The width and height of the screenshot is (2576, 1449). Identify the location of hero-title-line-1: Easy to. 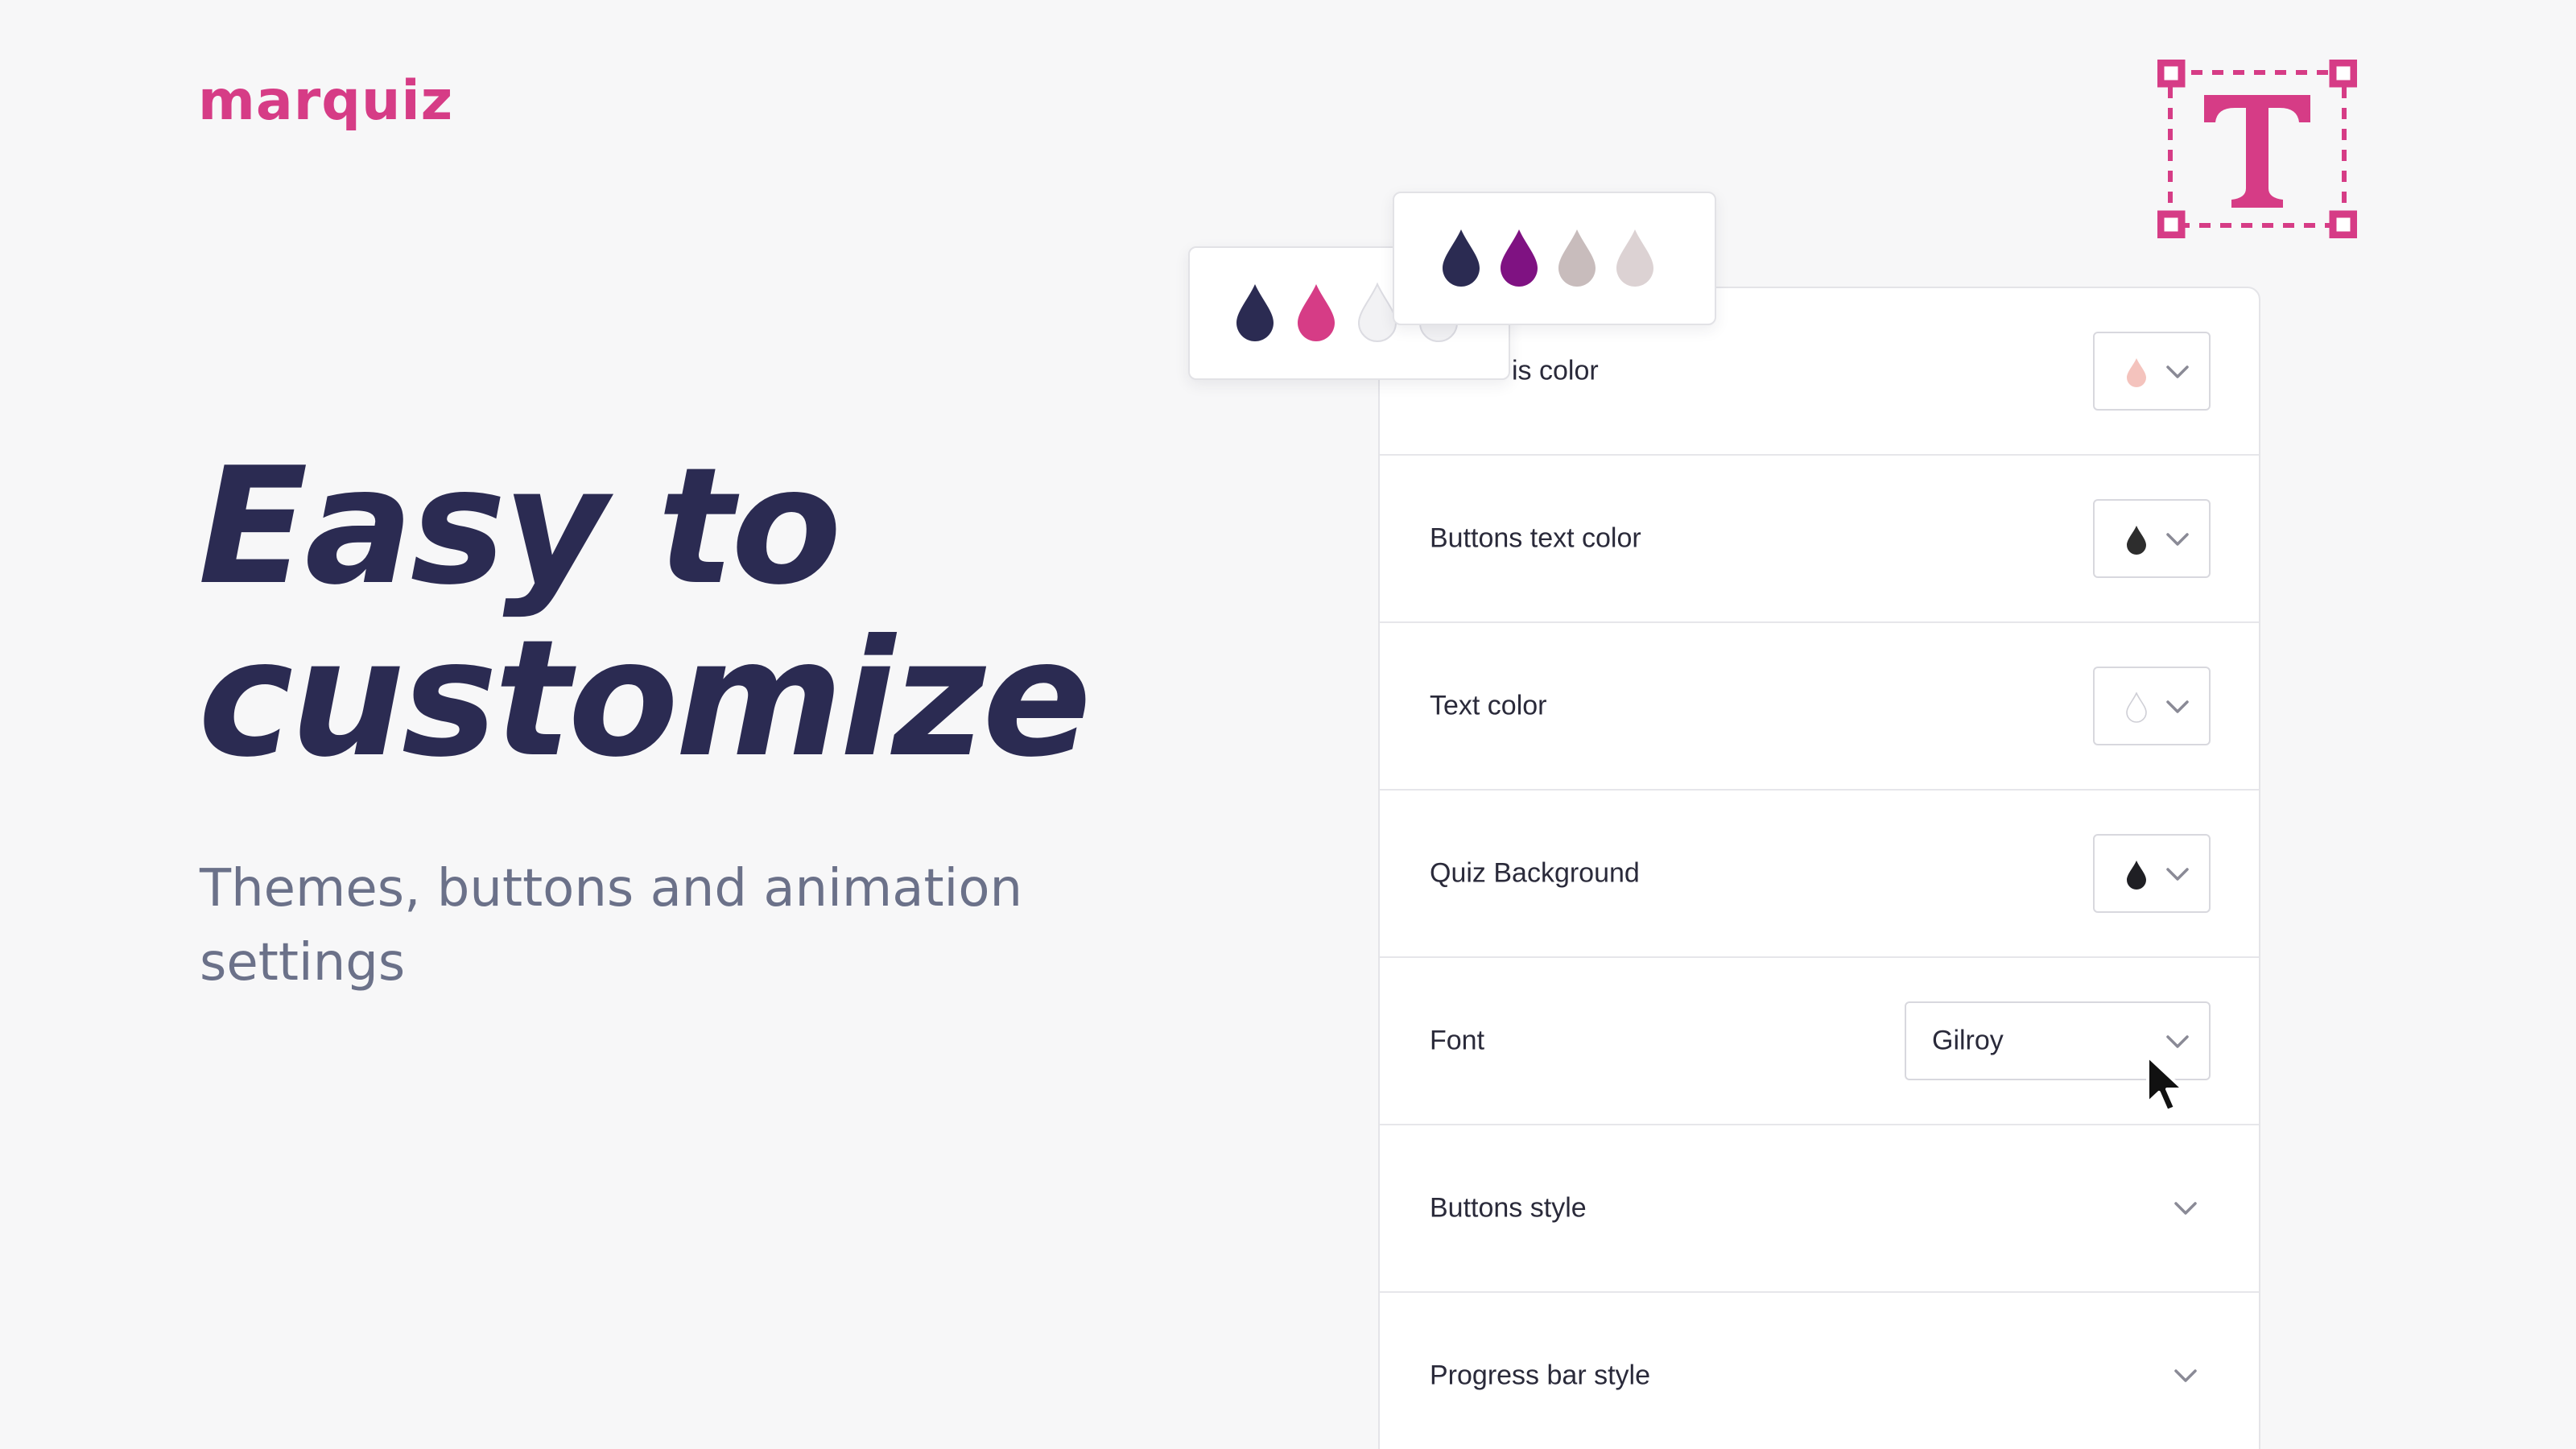
(520, 527).